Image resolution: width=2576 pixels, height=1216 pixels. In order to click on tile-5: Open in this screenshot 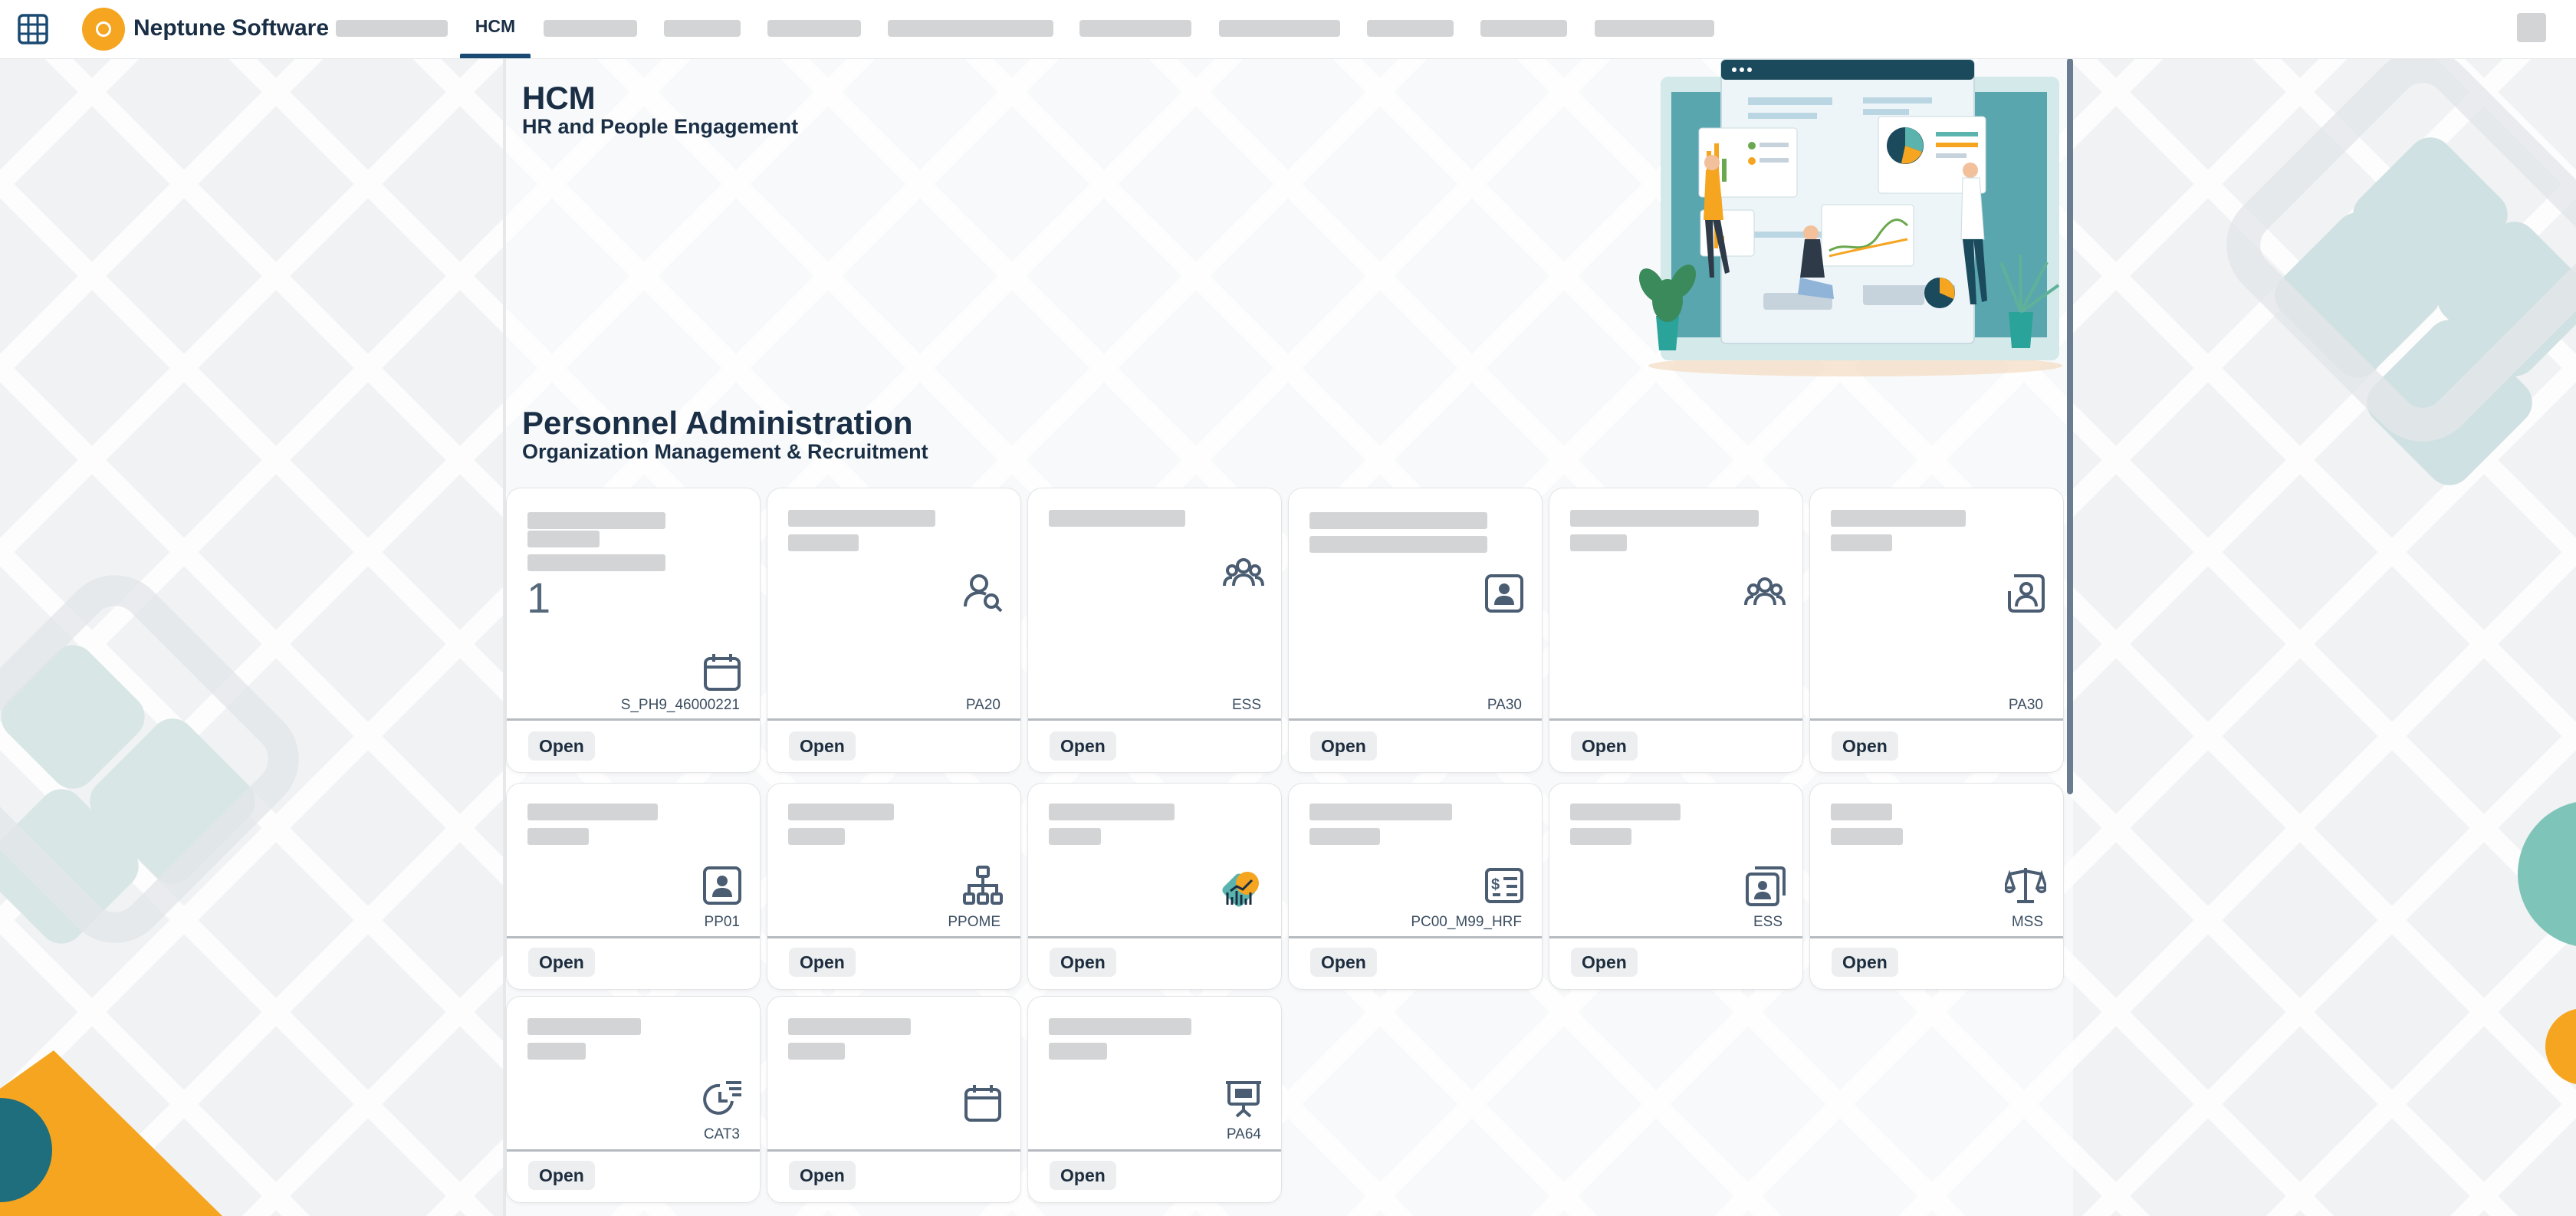, I will do `click(1675, 630)`.